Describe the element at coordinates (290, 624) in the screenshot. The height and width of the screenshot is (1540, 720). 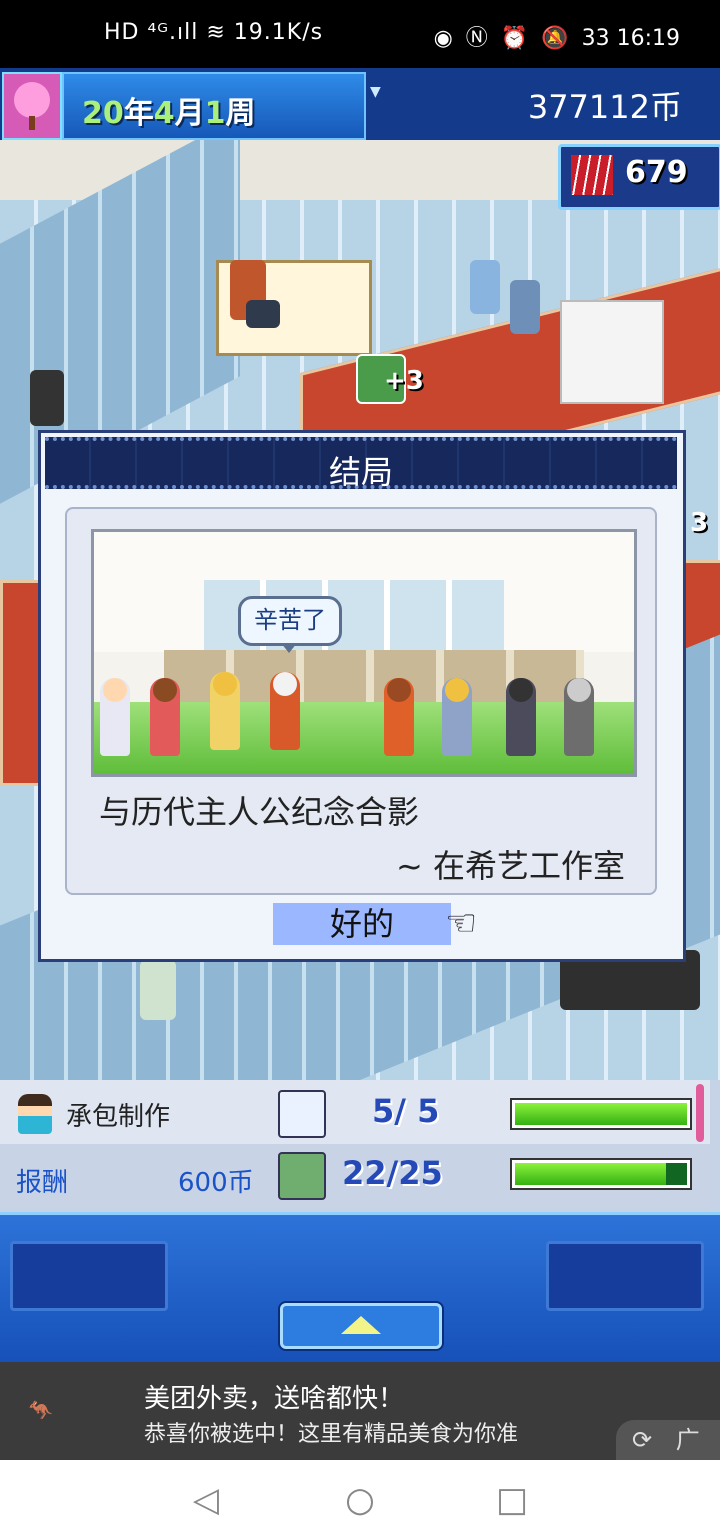
I see `speech-bubble: 辛苦了` at that location.